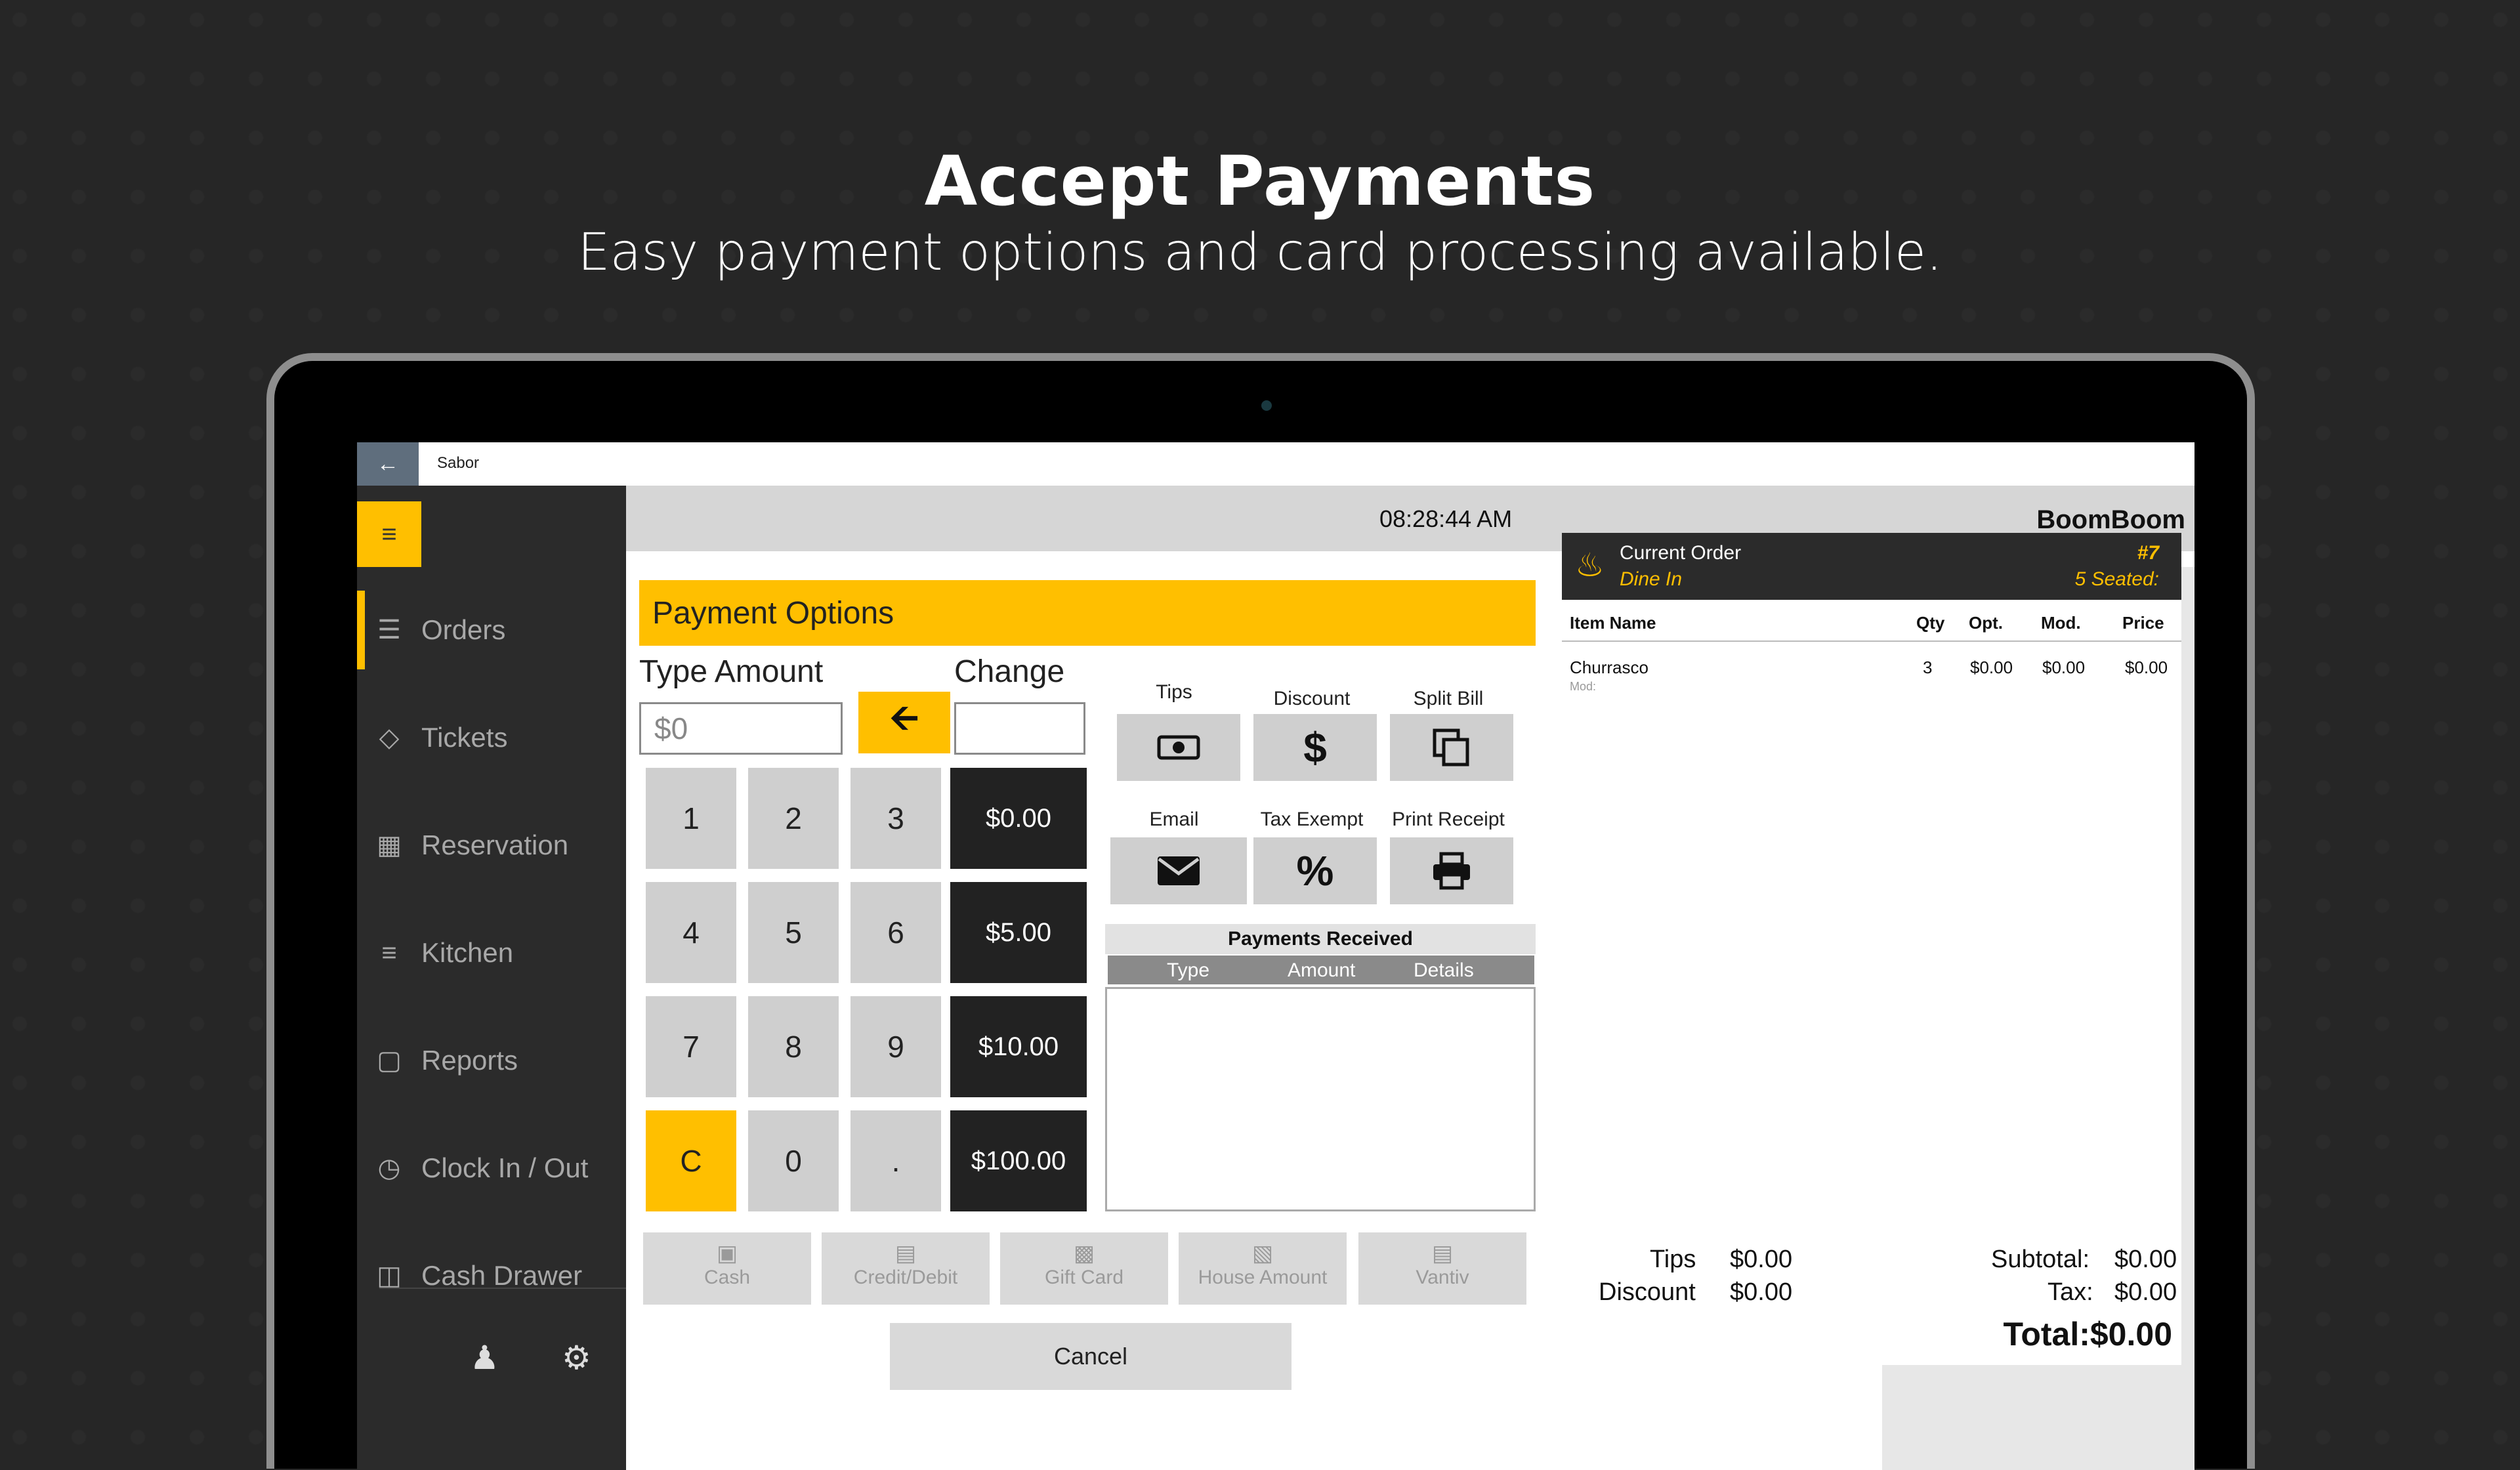 This screenshot has height=1470, width=2520. I want to click on method-label: Vantiv, so click(1442, 1277).